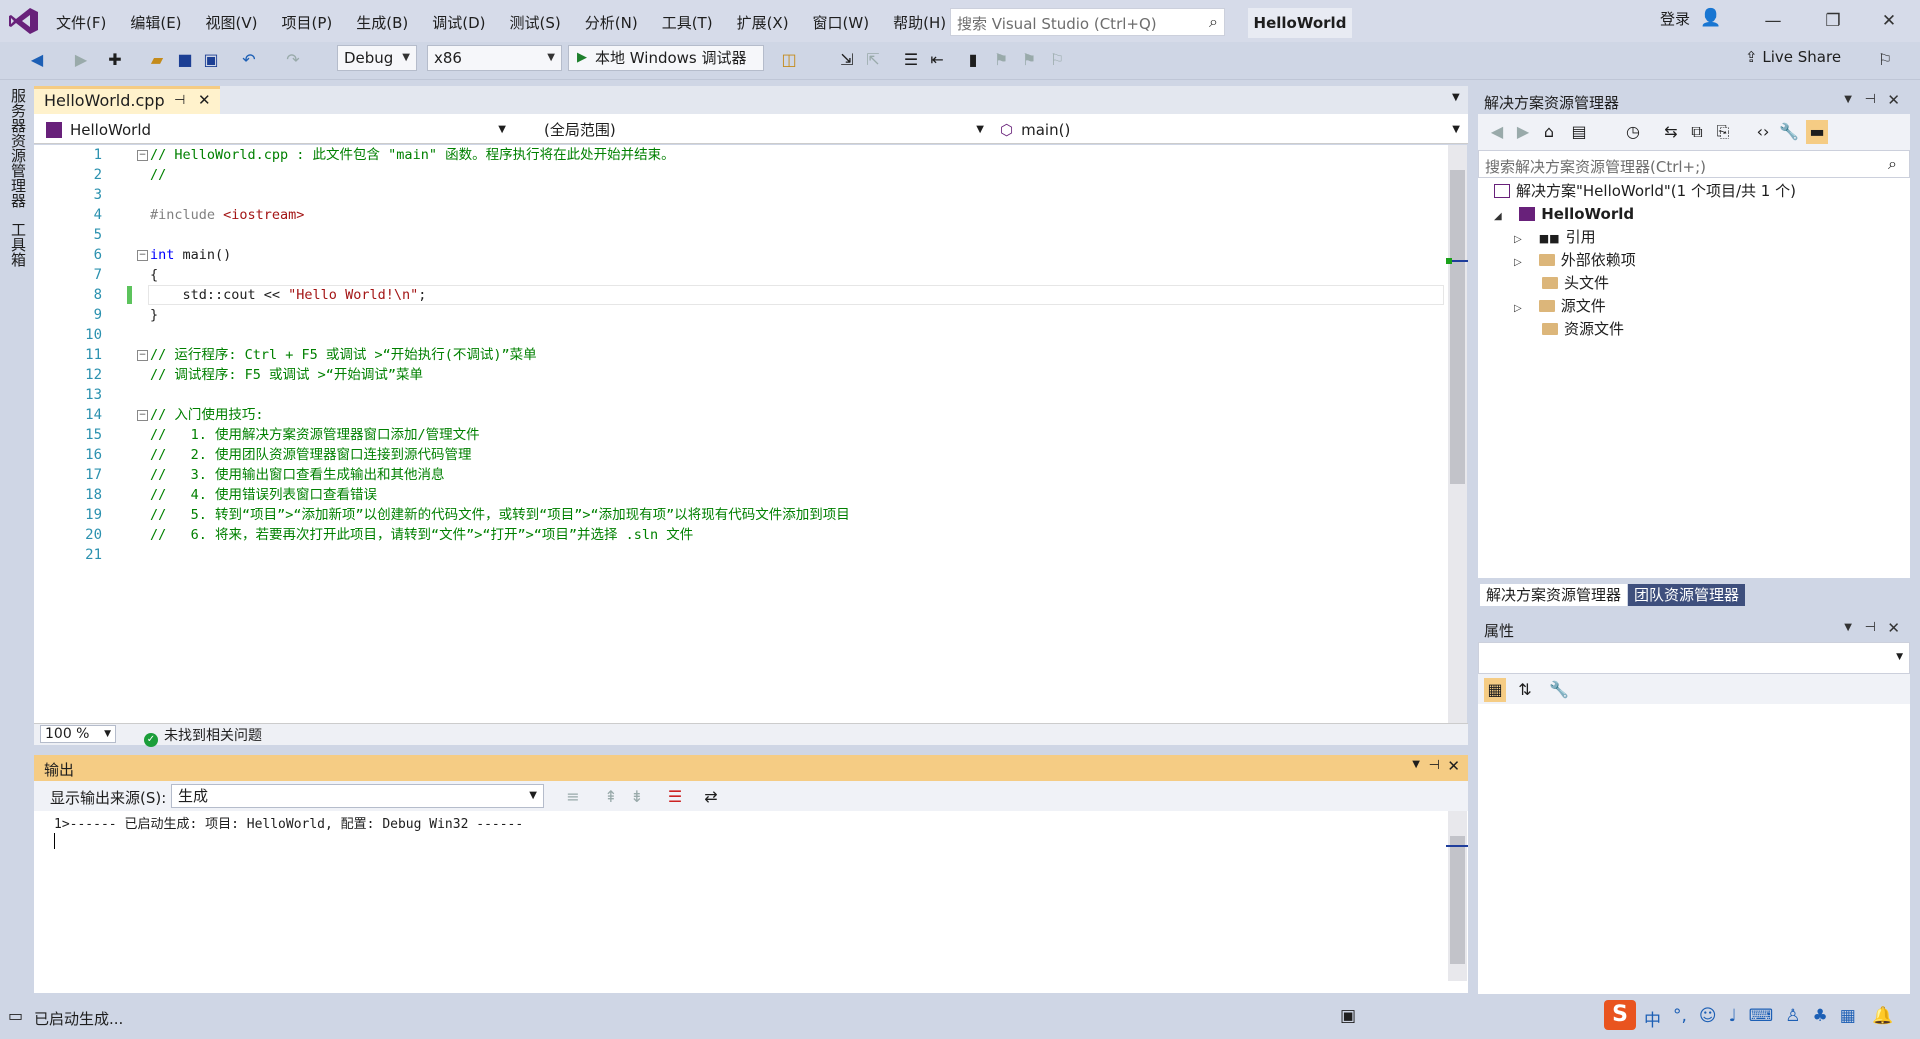  I want to click on output-text-area, so click(751, 902).